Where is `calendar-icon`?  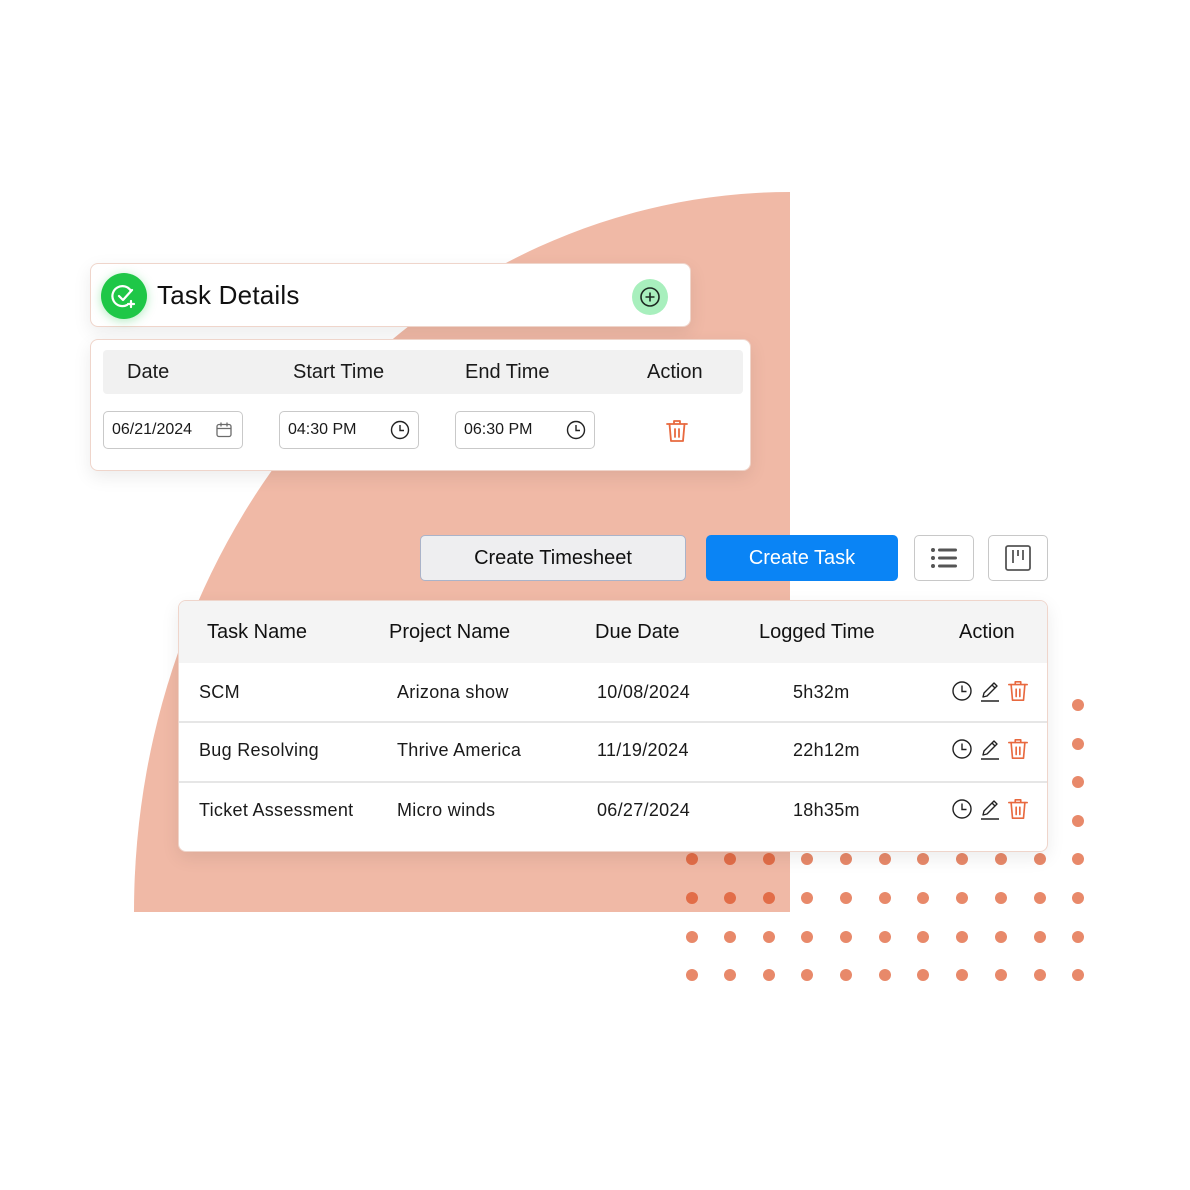 calendar-icon is located at coordinates (224, 430).